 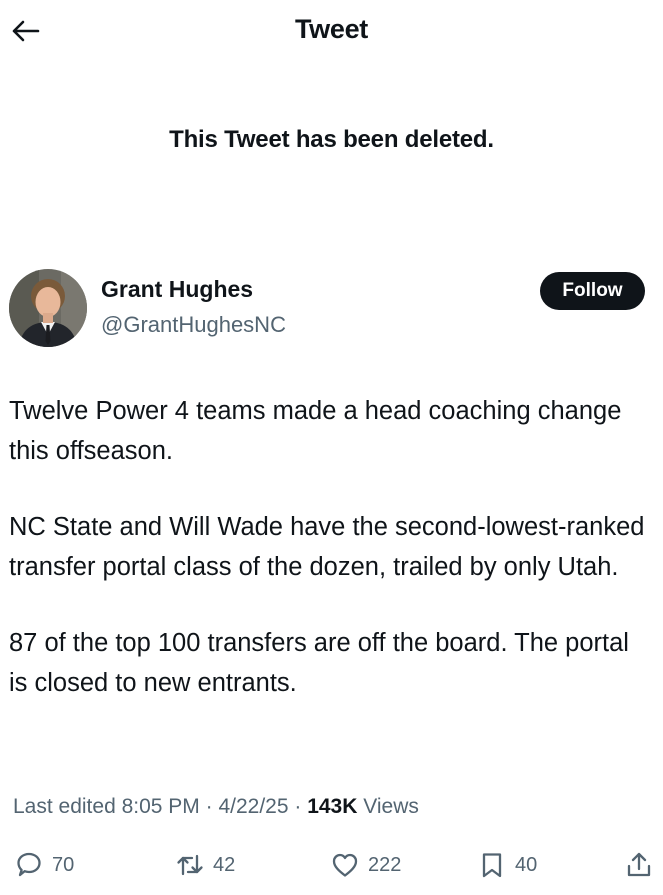 I want to click on edited-timestamp: Last edited 8:05 PM · 4/22/25, so click(x=151, y=806).